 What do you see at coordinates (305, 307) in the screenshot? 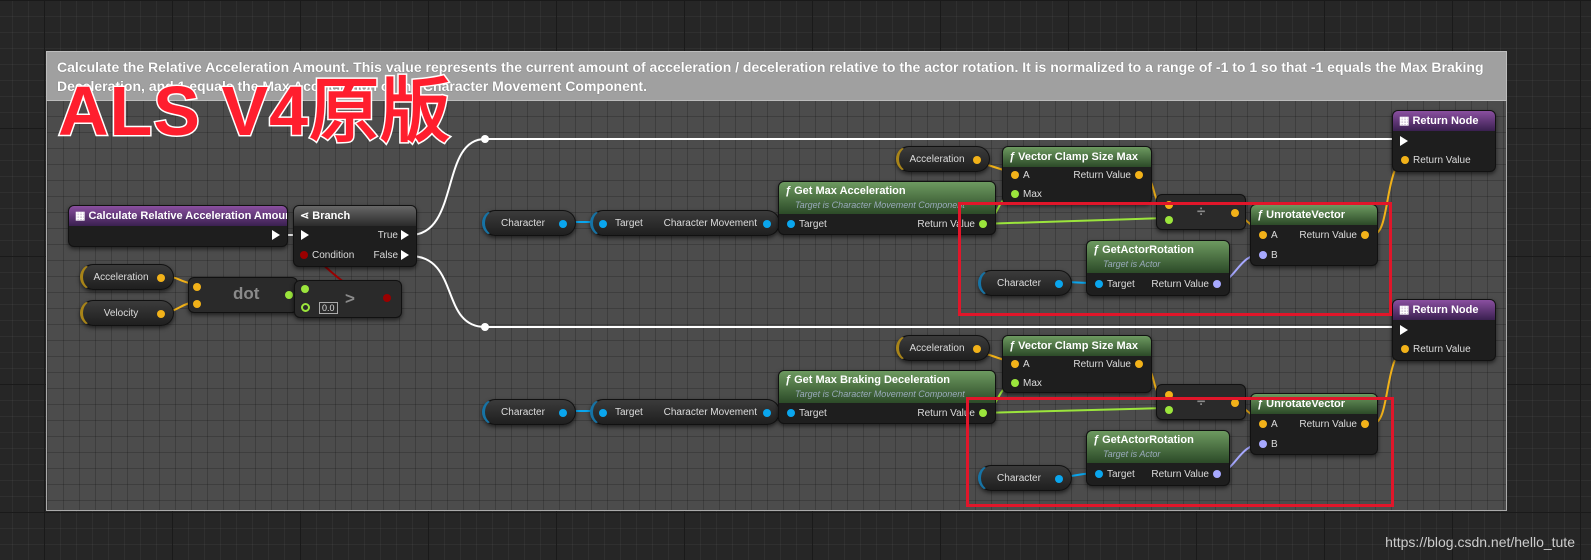
I see `float-pin-empty-icon` at bounding box center [305, 307].